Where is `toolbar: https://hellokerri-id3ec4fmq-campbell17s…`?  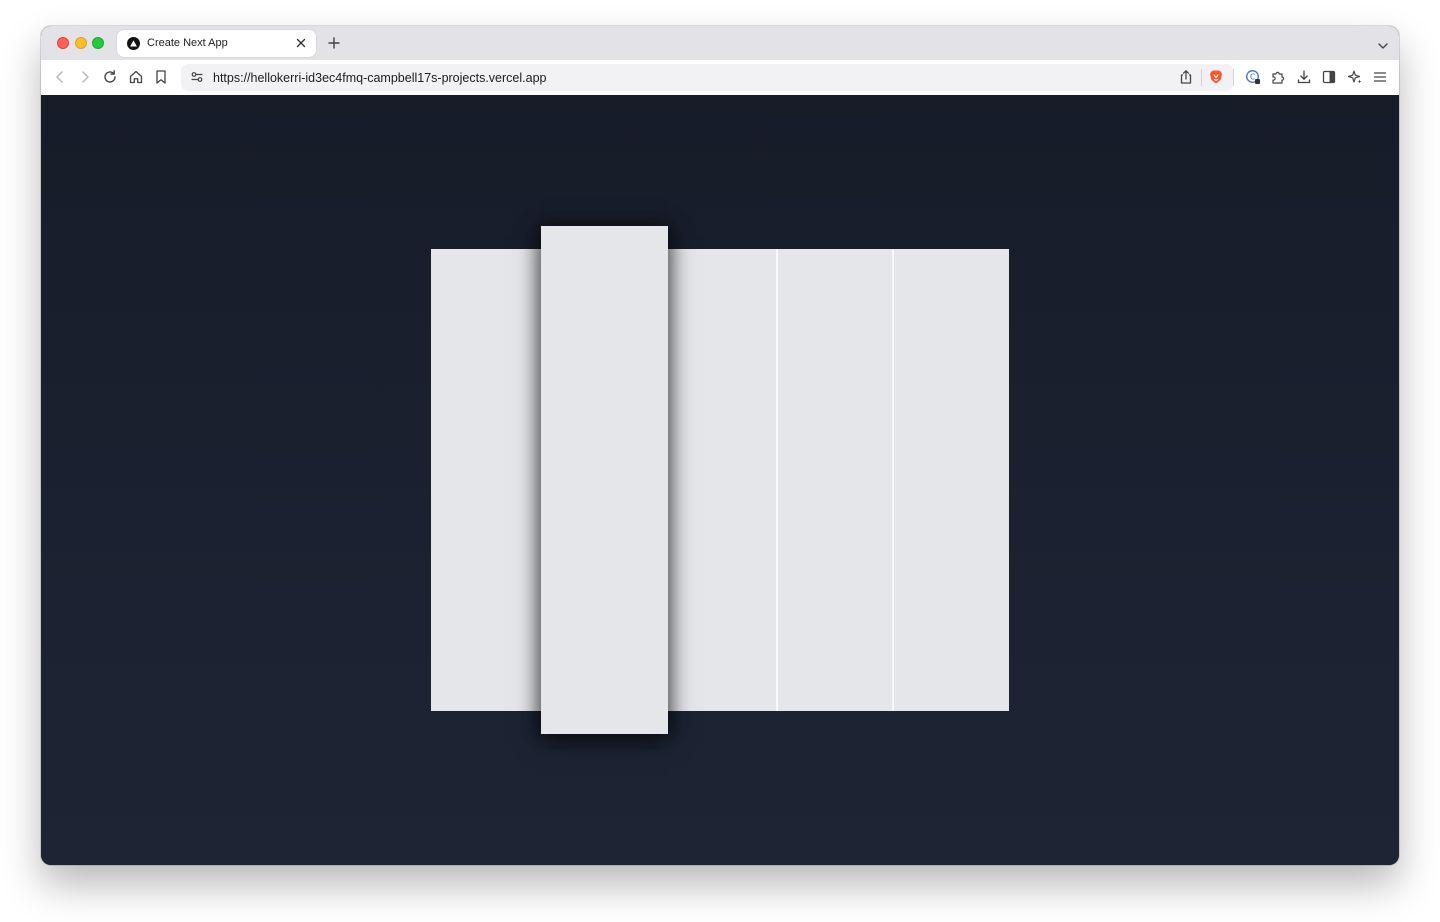
toolbar: https://hellokerri-id3ec4fmq-campbell17s… is located at coordinates (720, 78).